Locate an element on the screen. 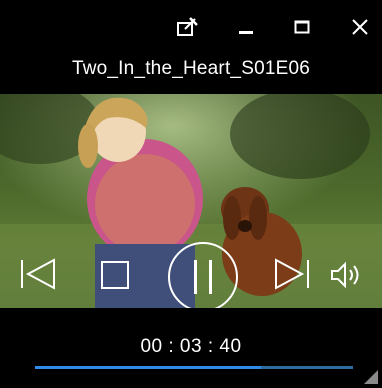  title-bar is located at coordinates (191, 24).